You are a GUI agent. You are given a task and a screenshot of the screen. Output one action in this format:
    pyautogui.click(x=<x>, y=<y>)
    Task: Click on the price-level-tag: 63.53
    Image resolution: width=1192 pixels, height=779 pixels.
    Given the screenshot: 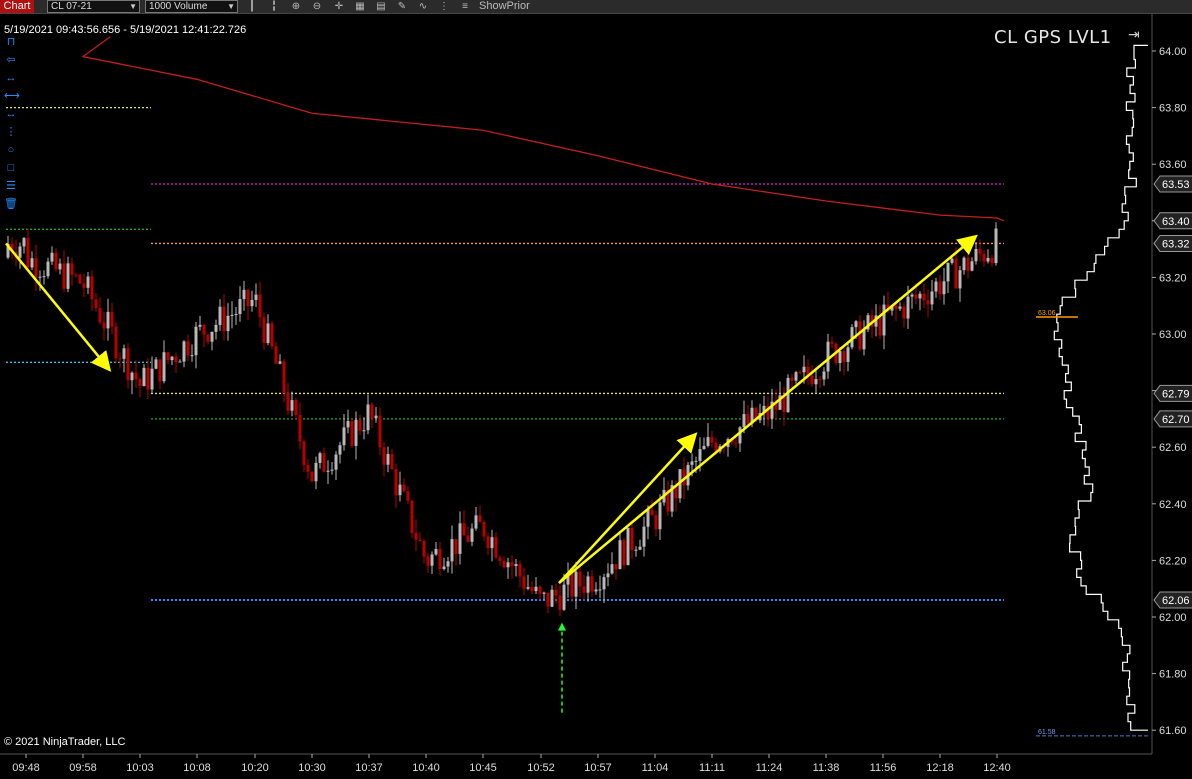 What is the action you would take?
    pyautogui.click(x=1172, y=184)
    